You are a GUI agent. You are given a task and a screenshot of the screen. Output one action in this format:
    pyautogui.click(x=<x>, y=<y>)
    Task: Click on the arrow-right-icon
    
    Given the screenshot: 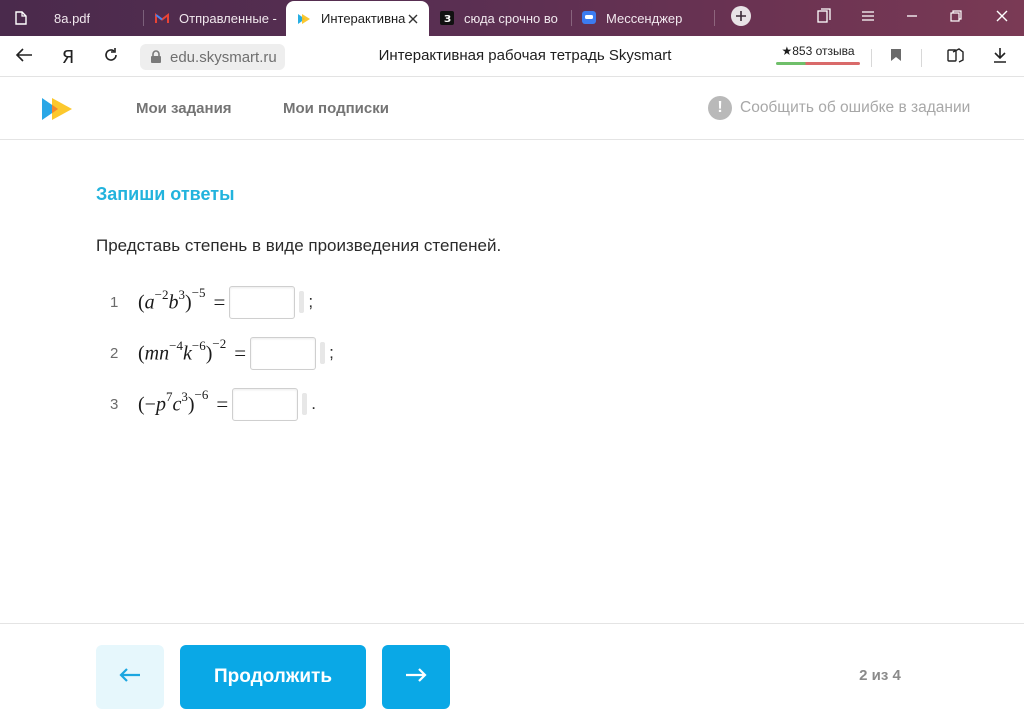 What is the action you would take?
    pyautogui.click(x=416, y=677)
    